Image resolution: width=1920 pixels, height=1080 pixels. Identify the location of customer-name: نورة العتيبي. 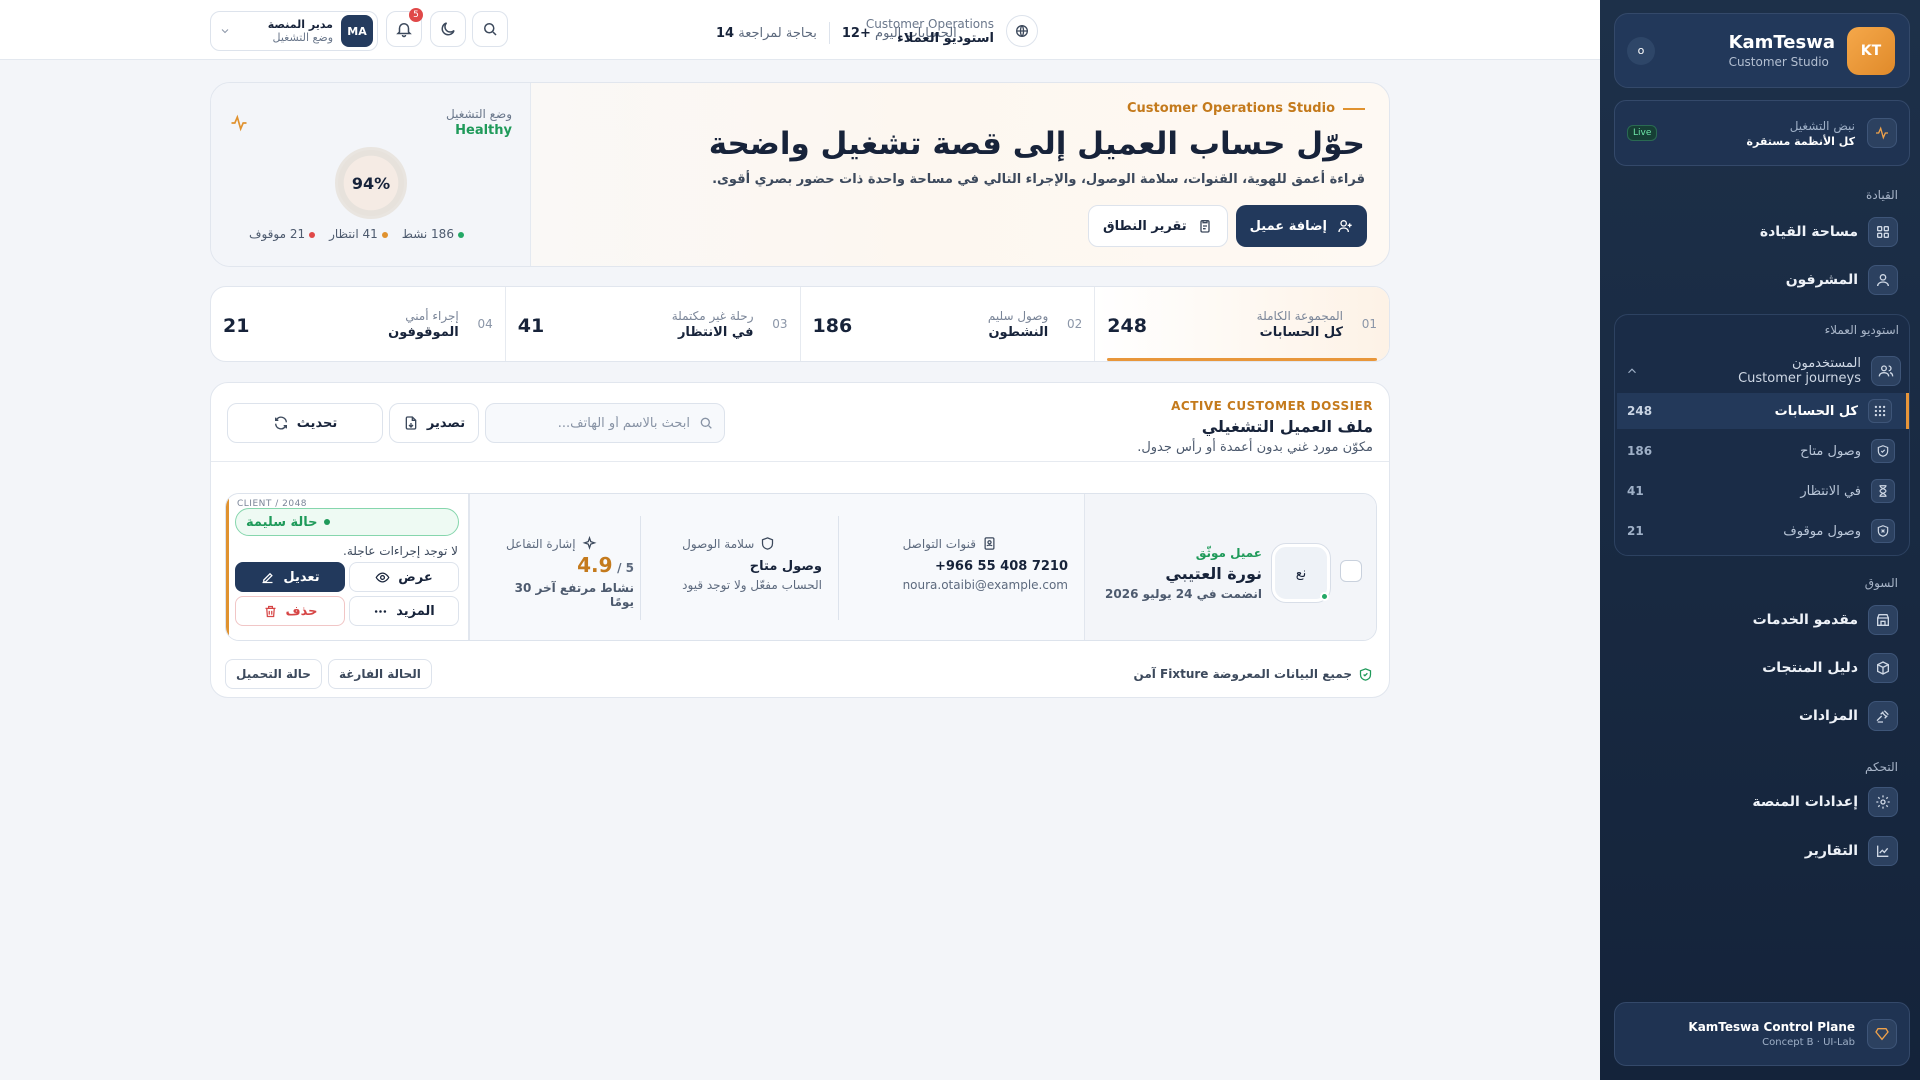
(1213, 573).